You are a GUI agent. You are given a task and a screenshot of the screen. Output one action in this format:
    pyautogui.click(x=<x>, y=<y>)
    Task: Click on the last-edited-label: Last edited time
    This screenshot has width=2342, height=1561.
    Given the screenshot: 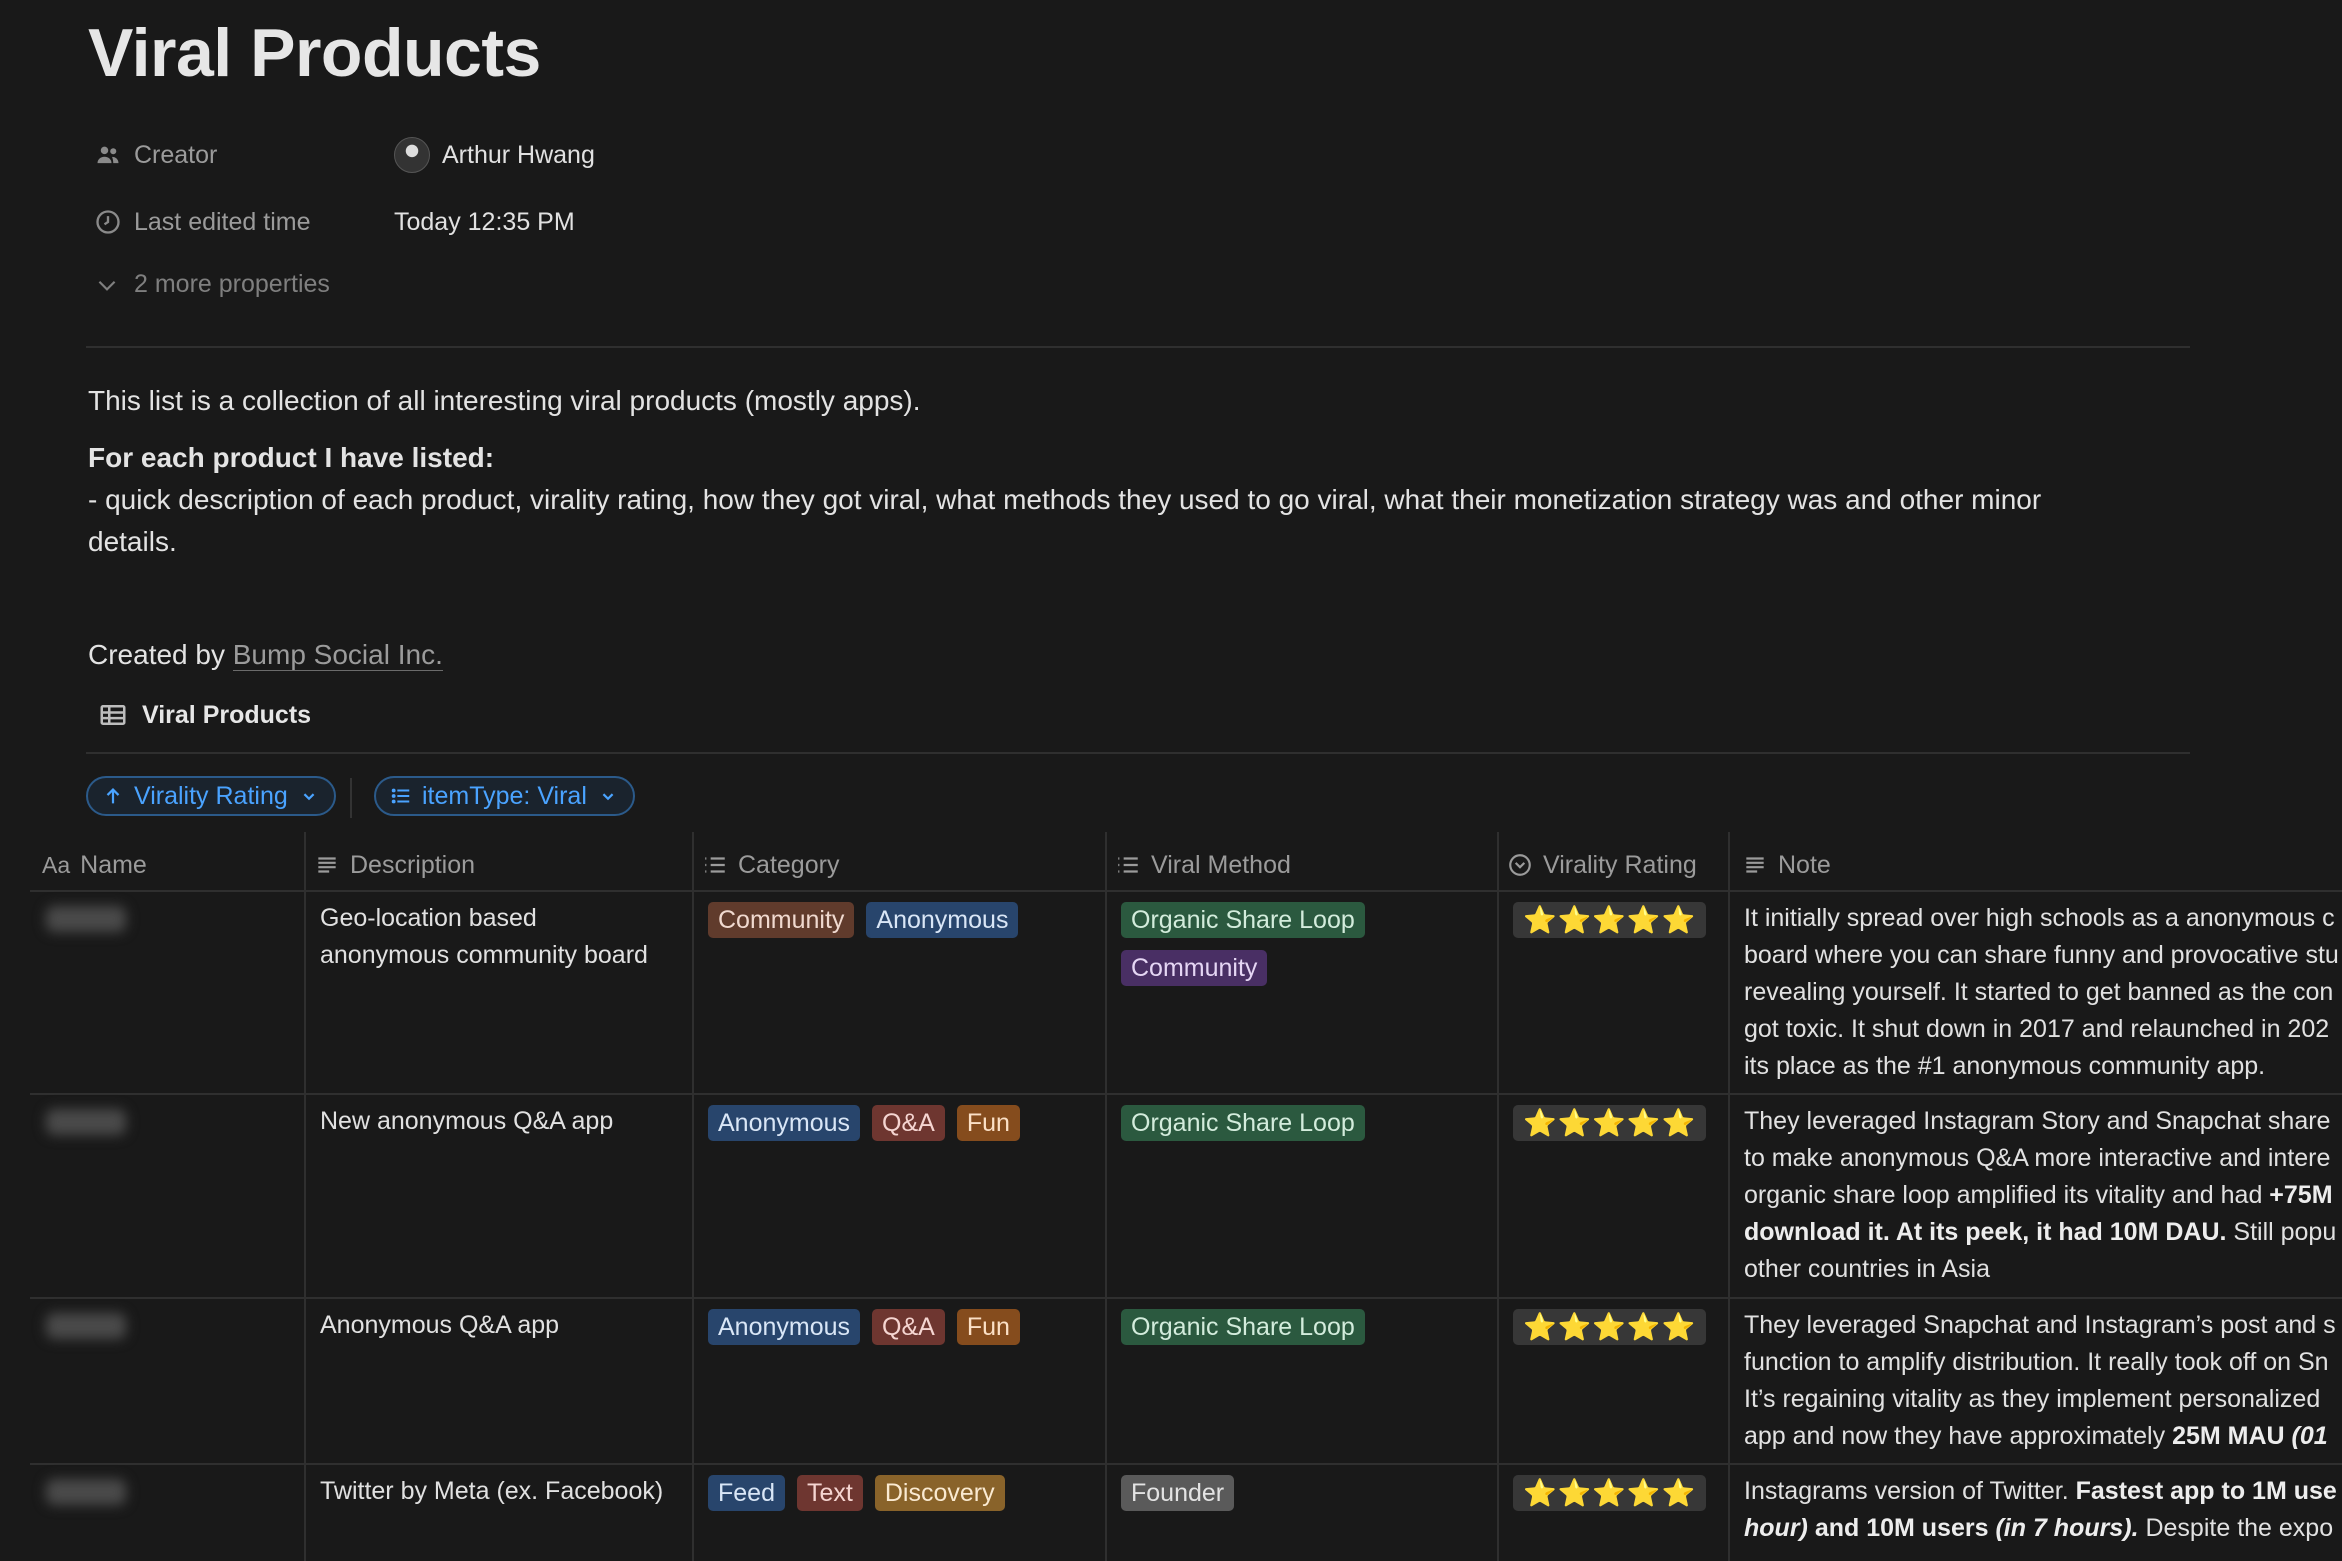 What is the action you would take?
    pyautogui.click(x=222, y=221)
    